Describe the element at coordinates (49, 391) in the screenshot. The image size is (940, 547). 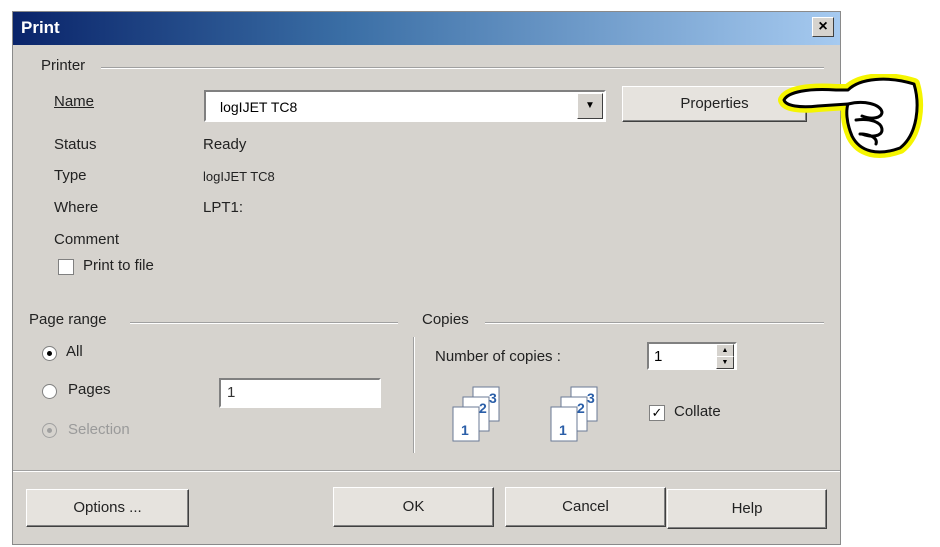
I see `pages-radio` at that location.